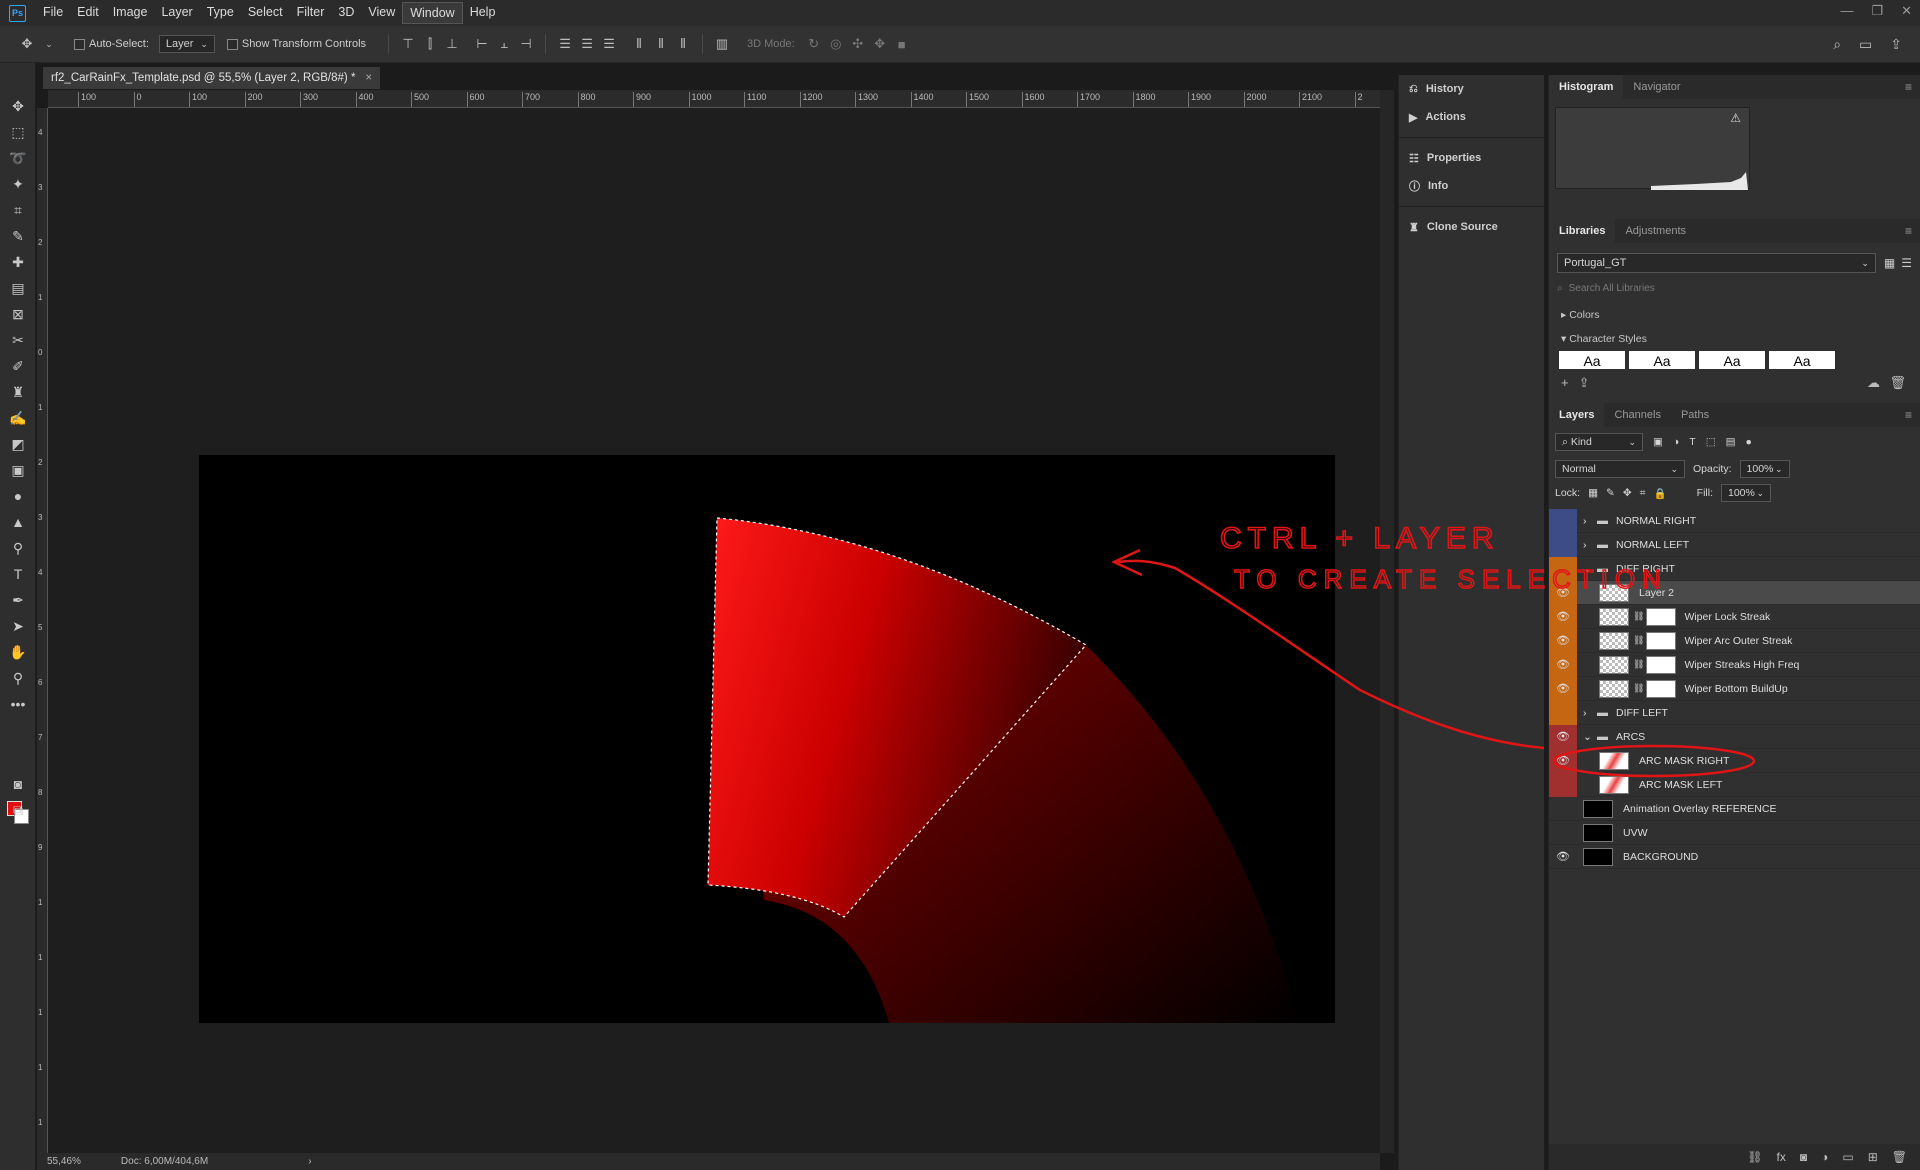 The height and width of the screenshot is (1170, 1920). What do you see at coordinates (902, 44) in the screenshot?
I see `camera-3d-icon: ■` at bounding box center [902, 44].